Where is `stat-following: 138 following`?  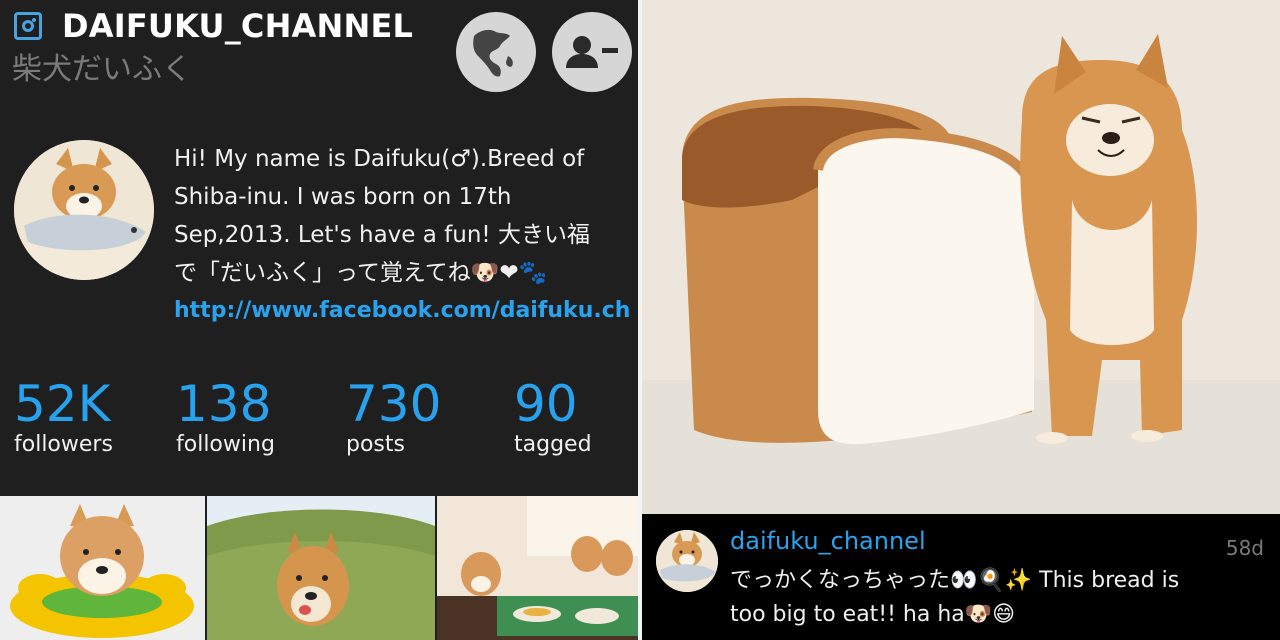 stat-following: 138 following is located at coordinates (225, 417).